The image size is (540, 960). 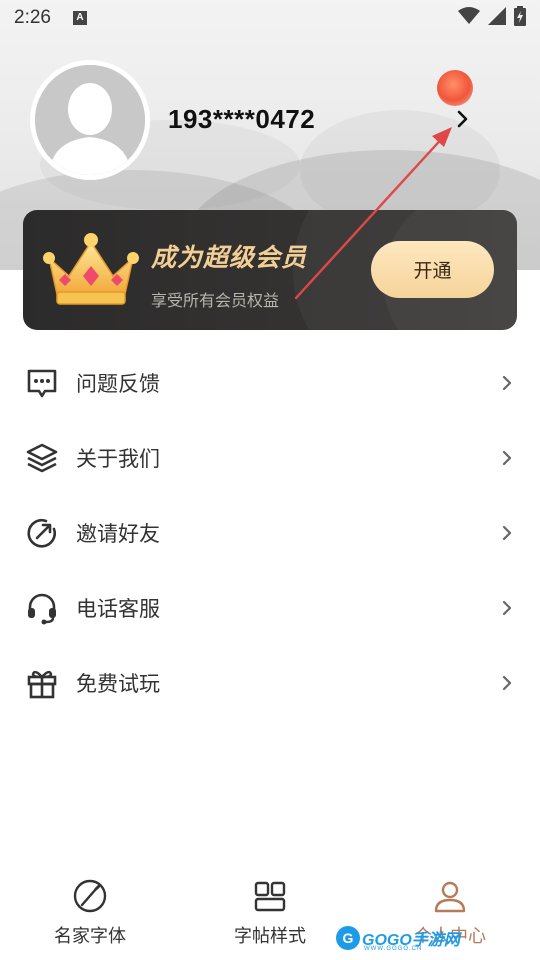 I want to click on profile-detail-button, so click(x=463, y=121).